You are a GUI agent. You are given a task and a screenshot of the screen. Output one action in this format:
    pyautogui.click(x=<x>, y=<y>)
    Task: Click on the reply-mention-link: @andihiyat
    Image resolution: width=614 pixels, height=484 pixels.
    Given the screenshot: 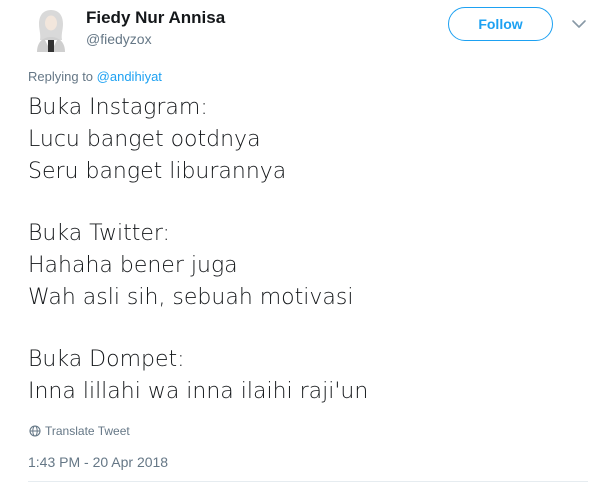 What is the action you would take?
    pyautogui.click(x=129, y=76)
    